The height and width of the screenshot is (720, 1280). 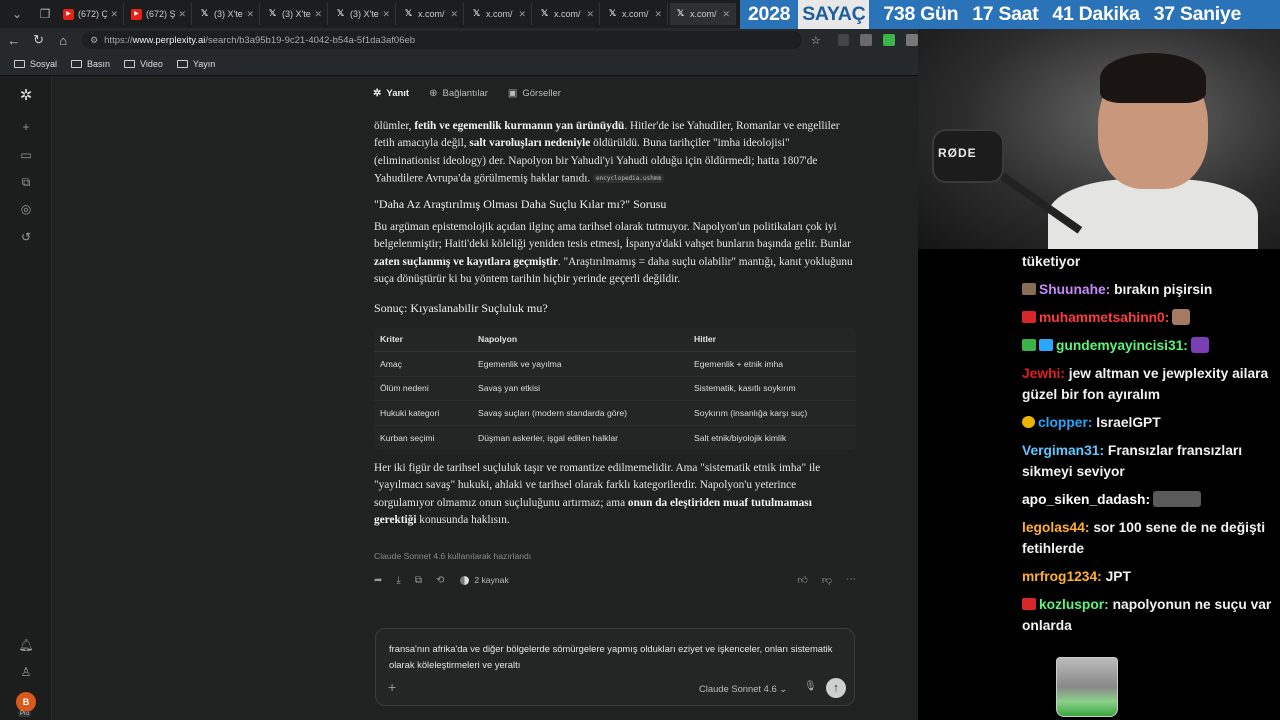 What do you see at coordinates (1126, 422) in the screenshot?
I see `chat-text: IsraelGPT` at bounding box center [1126, 422].